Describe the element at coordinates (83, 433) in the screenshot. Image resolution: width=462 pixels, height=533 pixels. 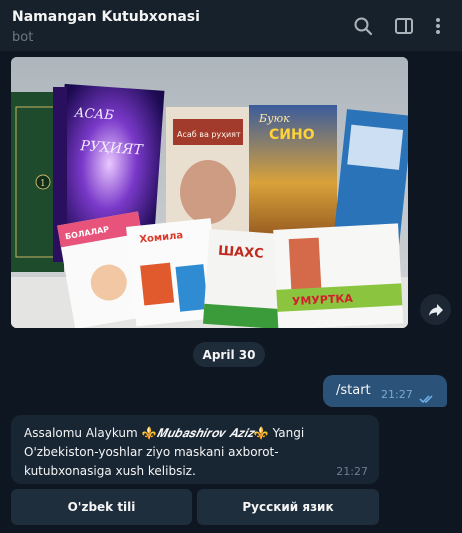
I see `welcome-text-start: Assalomu Alaykum` at that location.